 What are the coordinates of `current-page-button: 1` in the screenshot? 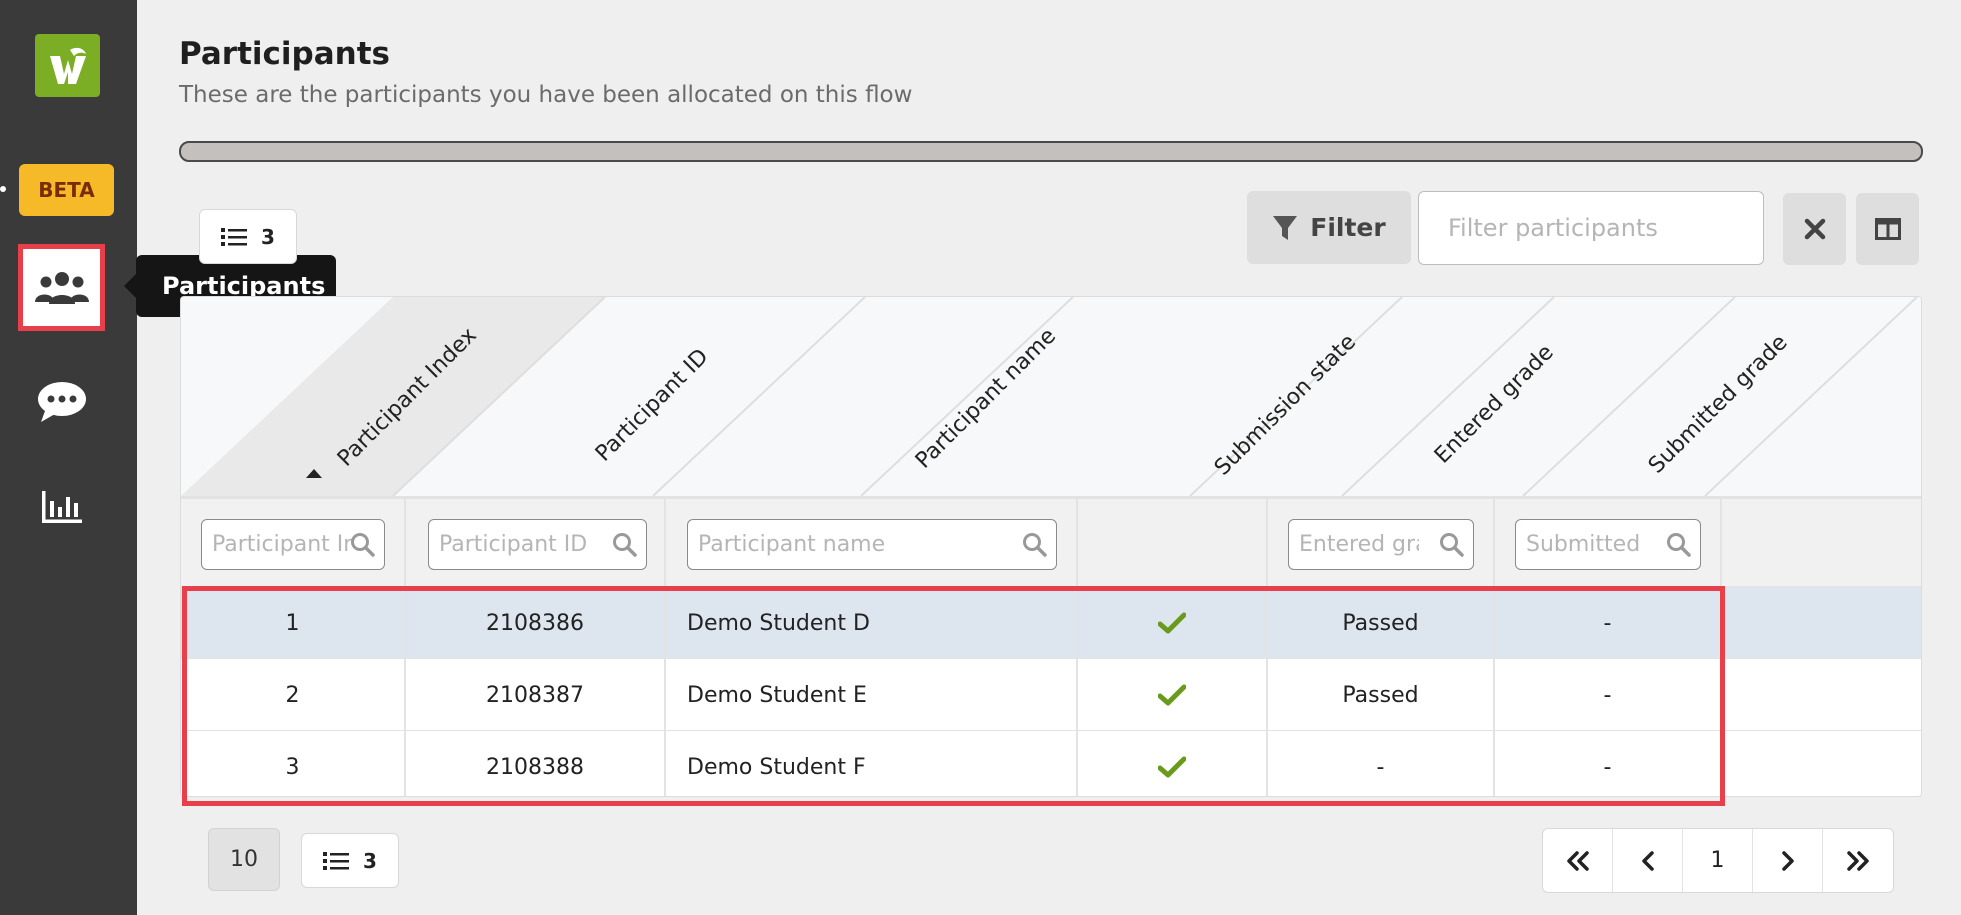 It's located at (1718, 860).